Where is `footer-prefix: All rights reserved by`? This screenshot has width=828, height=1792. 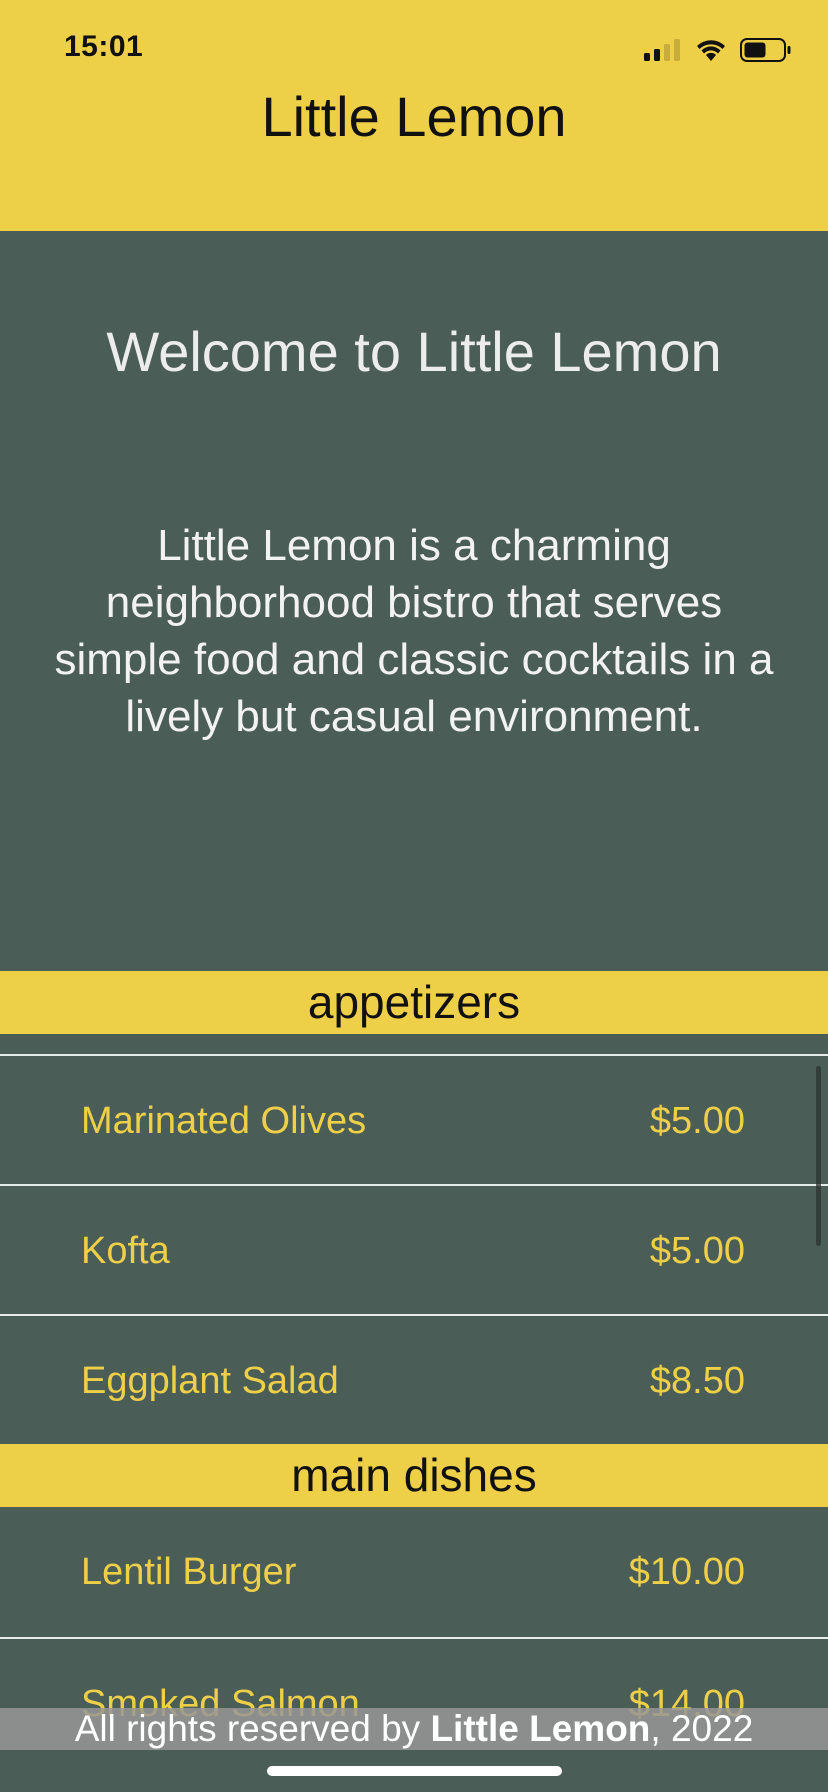 footer-prefix: All rights reserved by is located at coordinates (252, 1728).